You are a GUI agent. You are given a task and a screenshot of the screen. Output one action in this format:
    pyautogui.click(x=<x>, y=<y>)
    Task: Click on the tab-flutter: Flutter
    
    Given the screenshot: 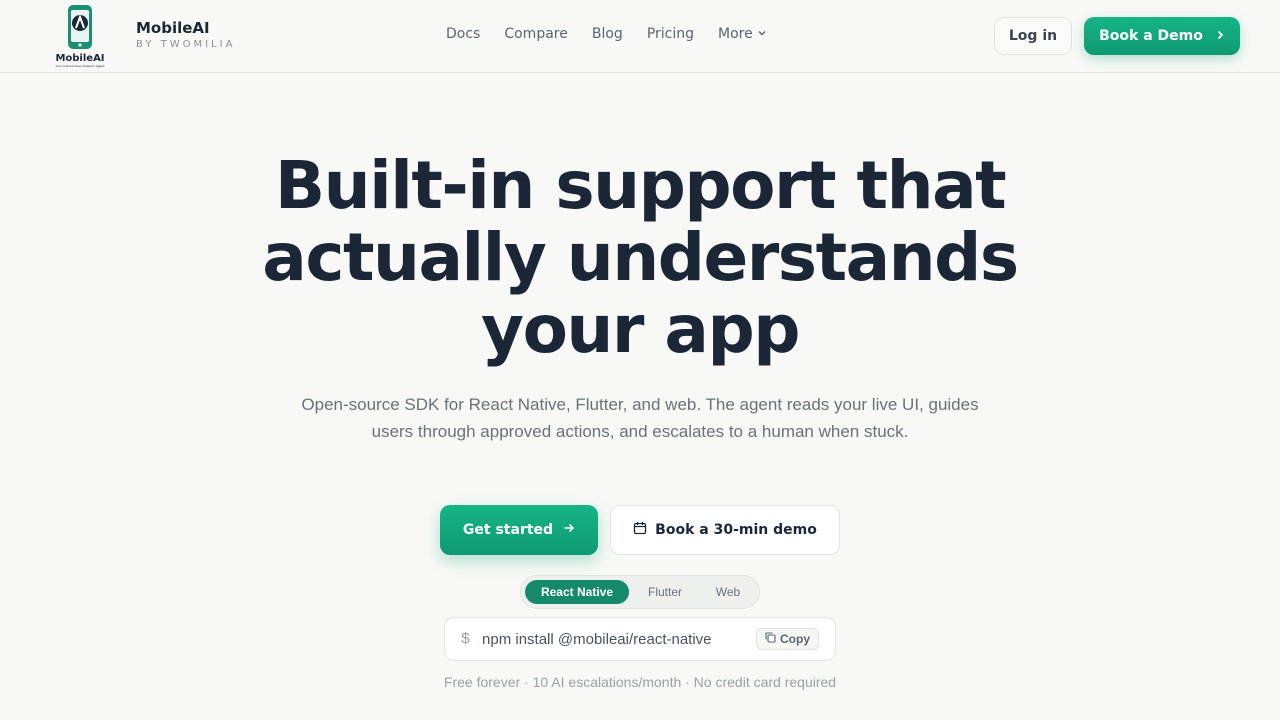 What is the action you would take?
    pyautogui.click(x=665, y=592)
    